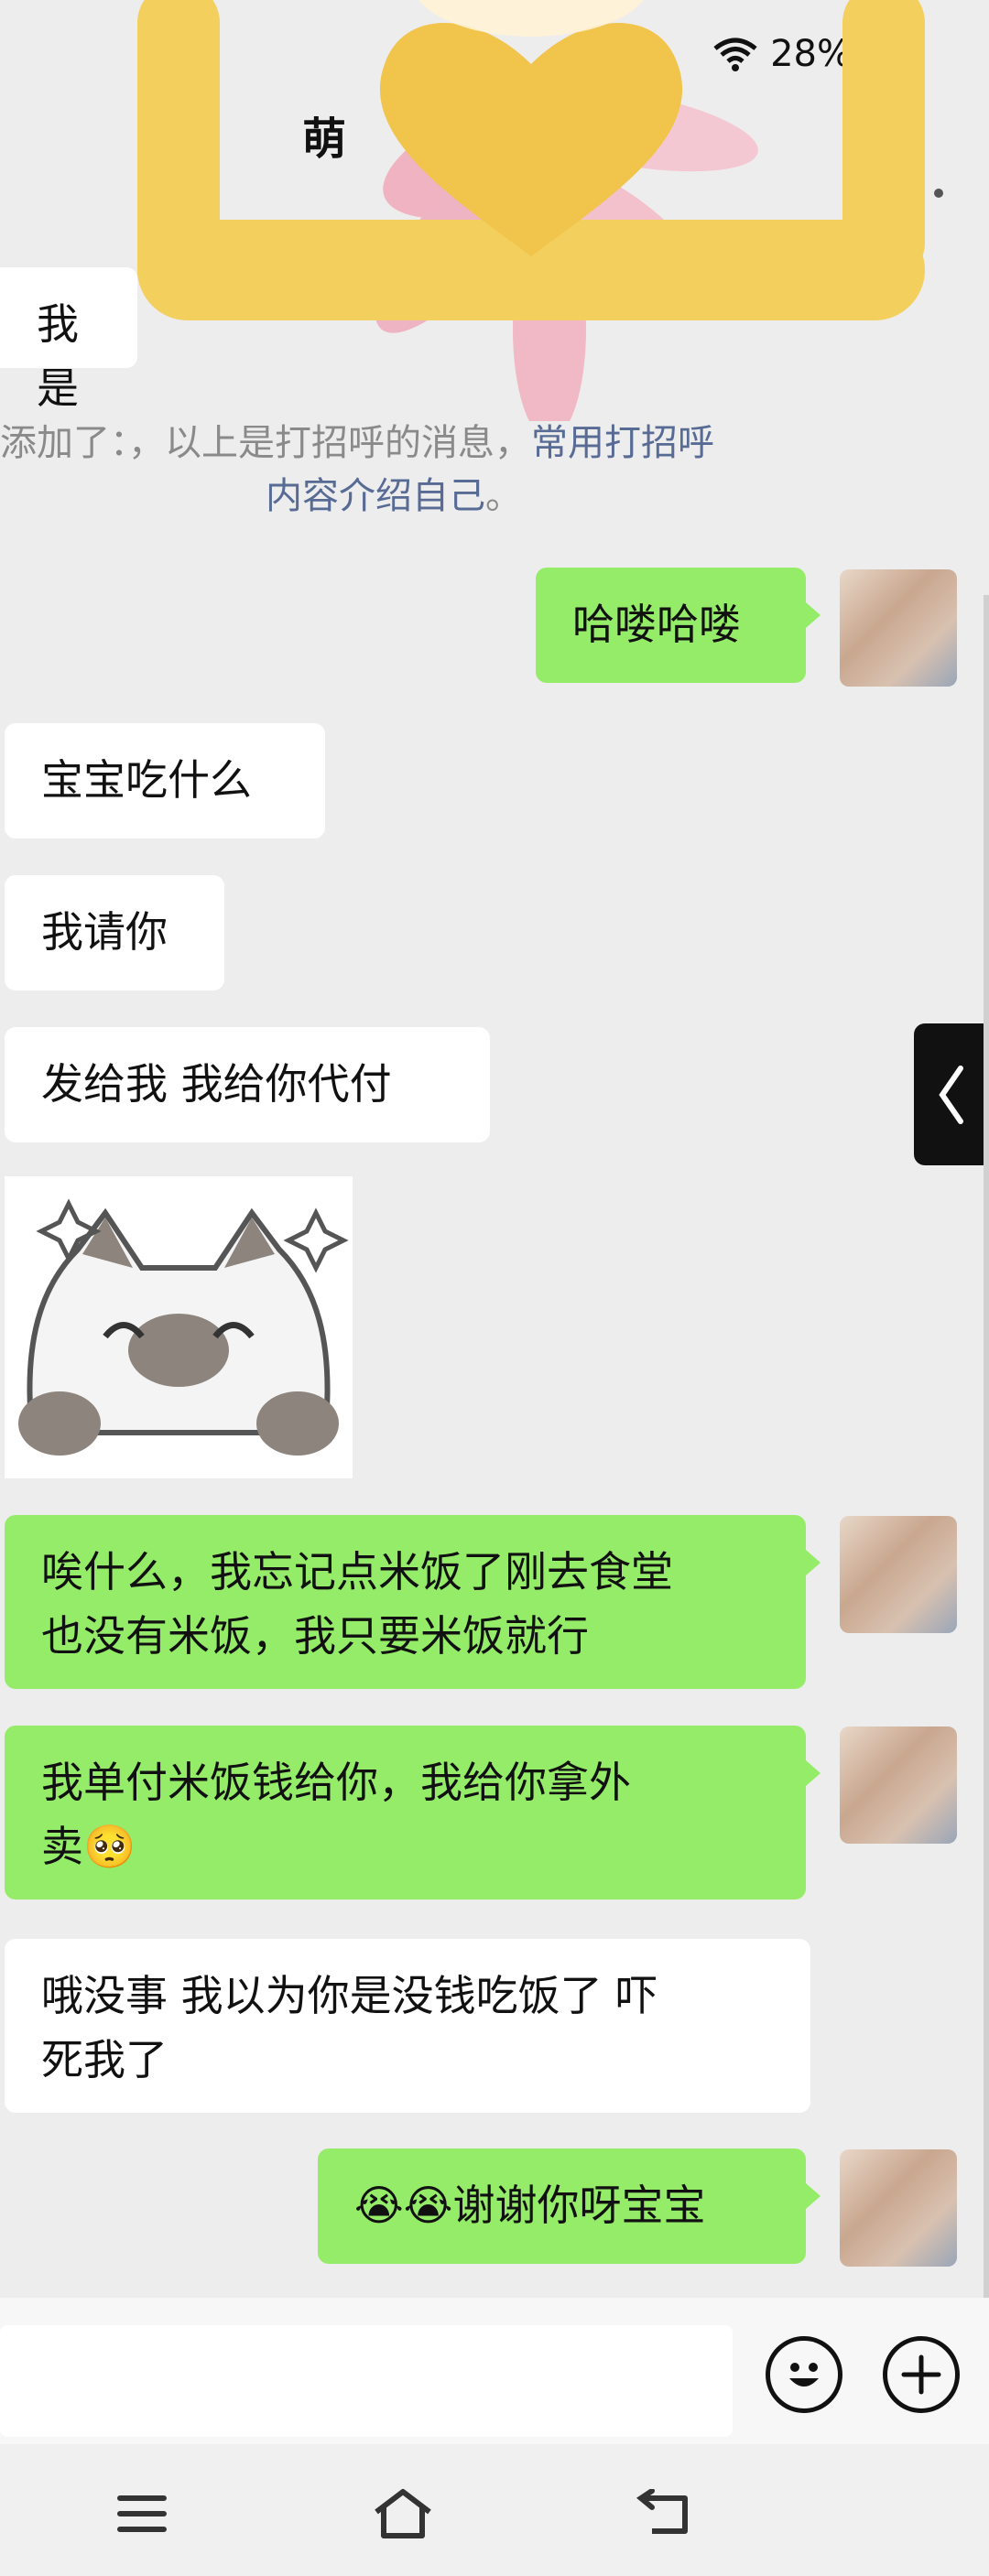 The image size is (989, 2576). Describe the element at coordinates (569, 2206) in the screenshot. I see `message-outgoing: 😭😭谢谢你呀宝宝` at that location.